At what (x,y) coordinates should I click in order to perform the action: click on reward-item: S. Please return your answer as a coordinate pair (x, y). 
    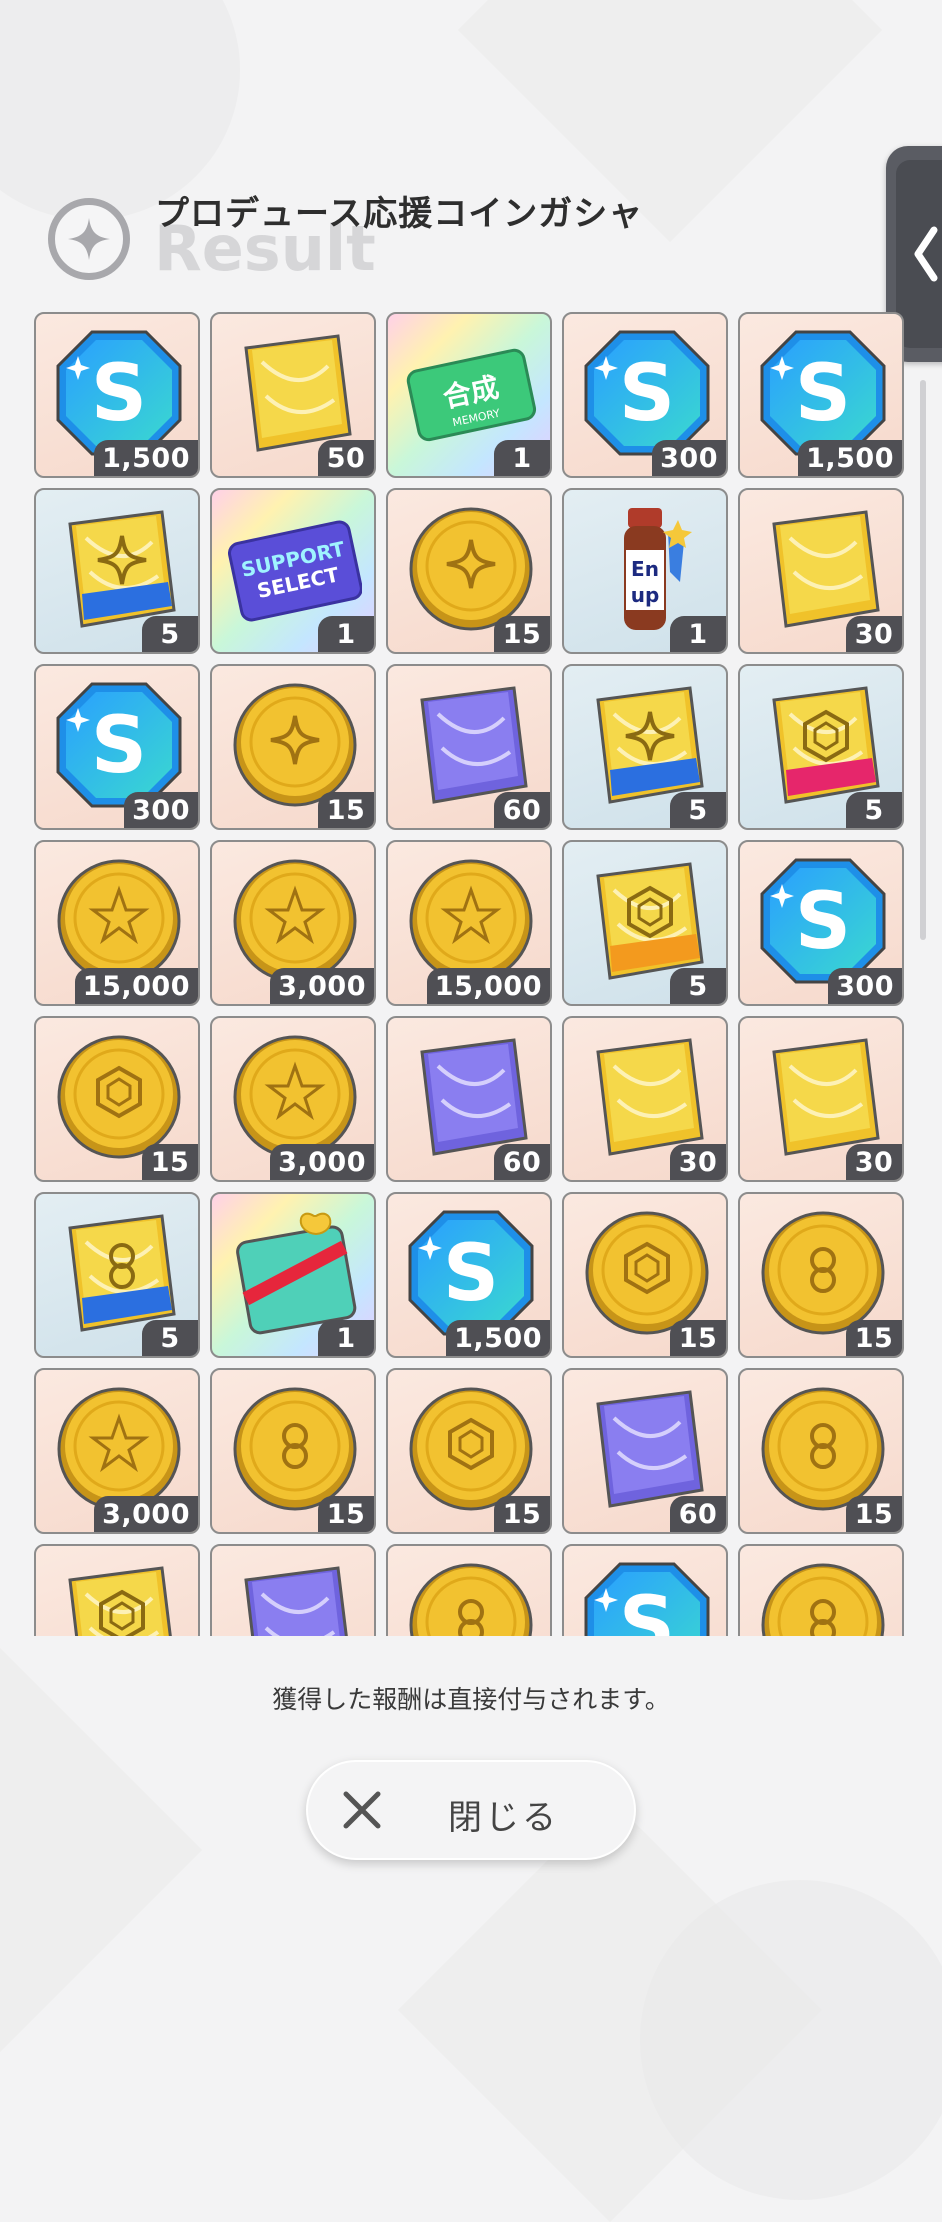
    Looking at the image, I should click on (645, 1590).